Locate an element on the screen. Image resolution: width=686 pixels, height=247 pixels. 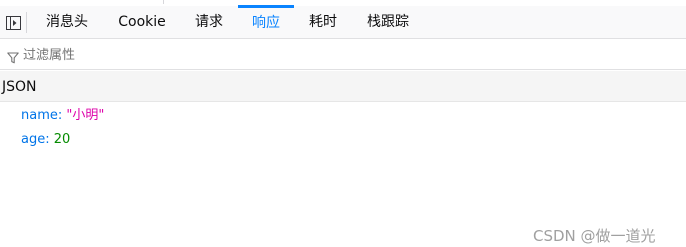
json-section-header: JSON is located at coordinates (343, 86).